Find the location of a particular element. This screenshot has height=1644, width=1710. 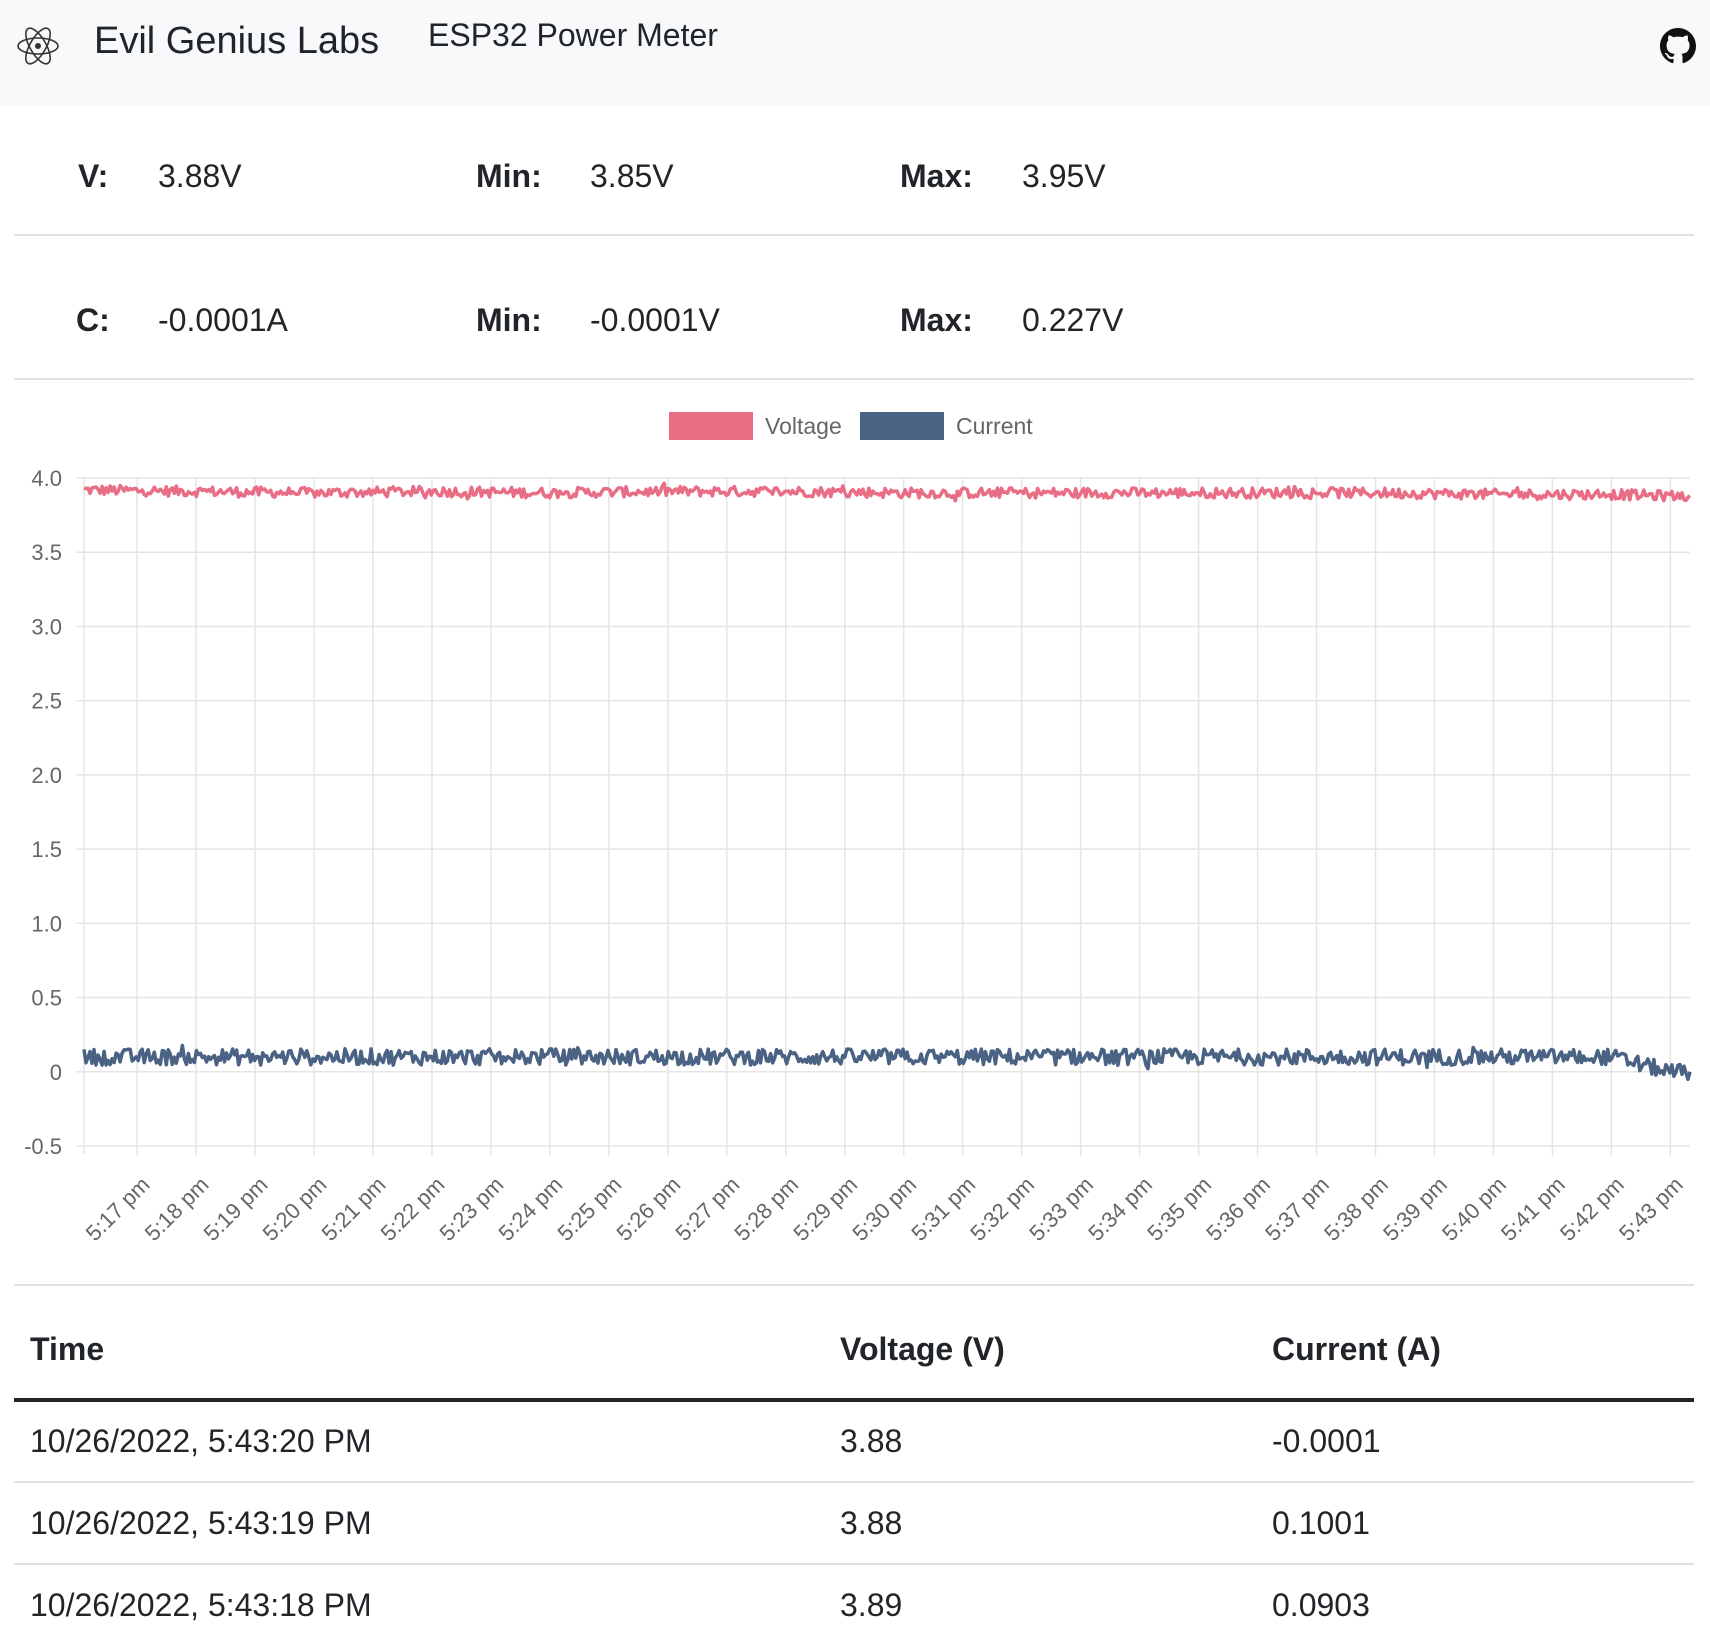

x-tick-label: 5:18 pm is located at coordinates (177, 1209).